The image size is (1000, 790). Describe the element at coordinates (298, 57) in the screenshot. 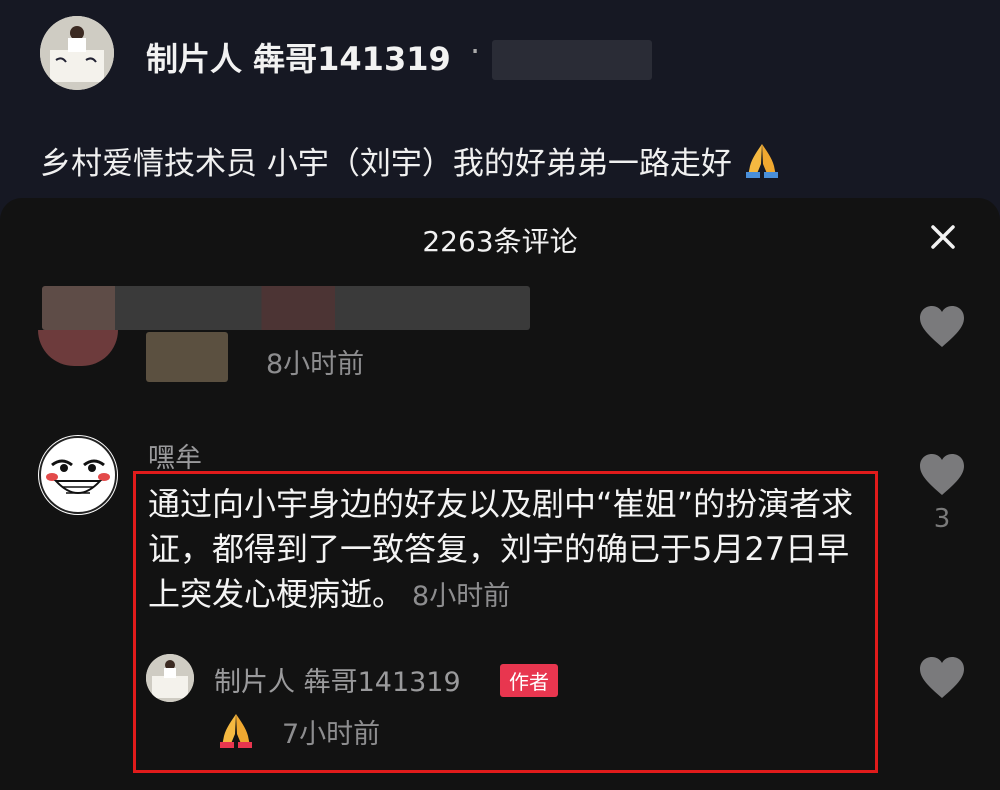

I see `author-name: 制片人 犇哥141319` at that location.